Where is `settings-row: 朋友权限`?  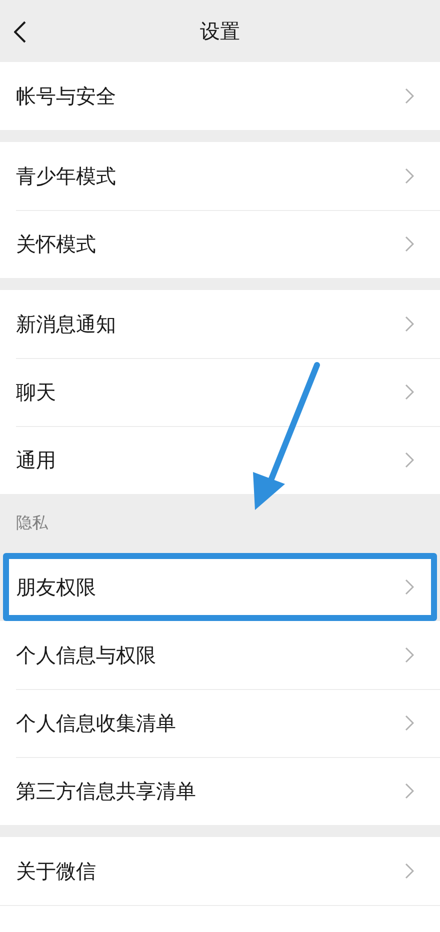
settings-row: 朋友权限 is located at coordinates (220, 587).